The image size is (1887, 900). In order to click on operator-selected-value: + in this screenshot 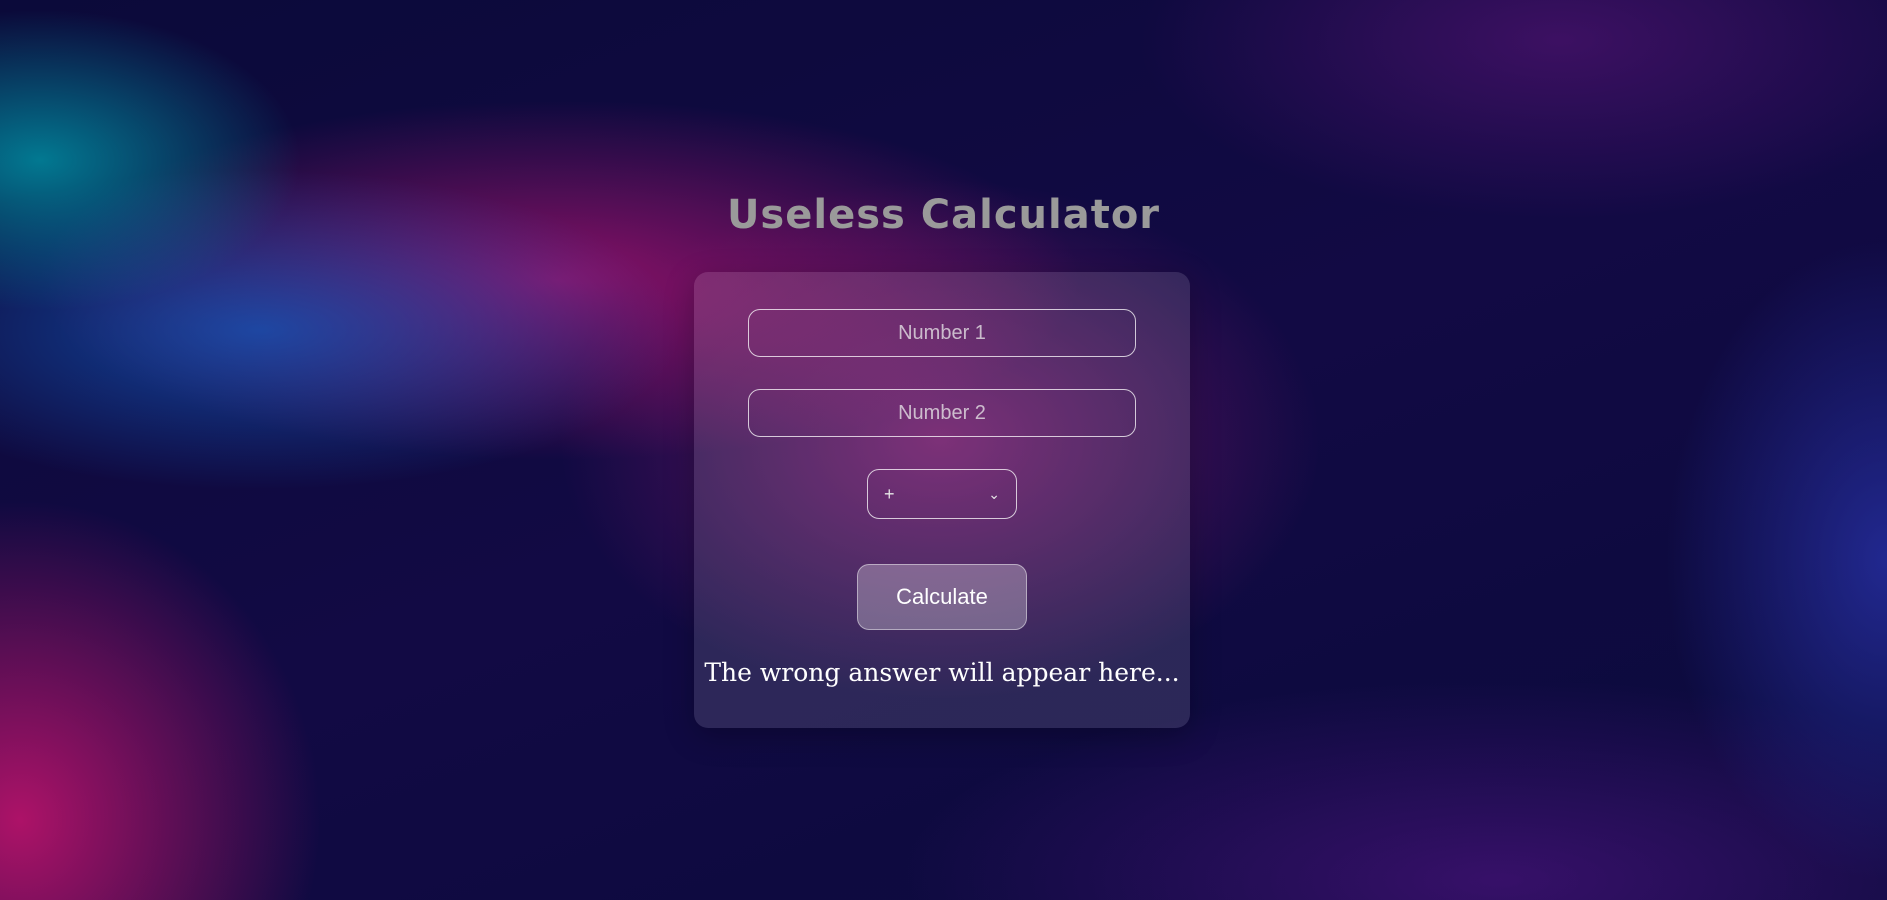, I will do `click(889, 493)`.